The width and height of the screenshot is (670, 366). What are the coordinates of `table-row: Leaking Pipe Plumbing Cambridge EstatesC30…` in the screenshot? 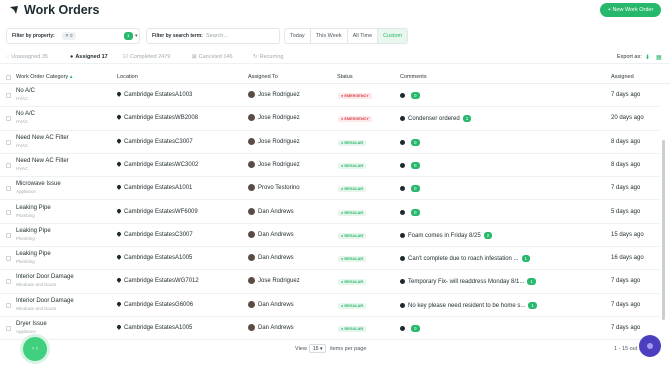 It's located at (330, 236).